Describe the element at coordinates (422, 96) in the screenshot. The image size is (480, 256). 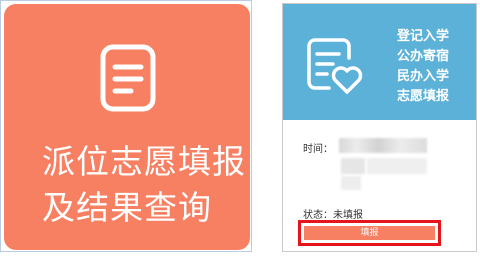
I see `header-line-4: 志愿填报` at that location.